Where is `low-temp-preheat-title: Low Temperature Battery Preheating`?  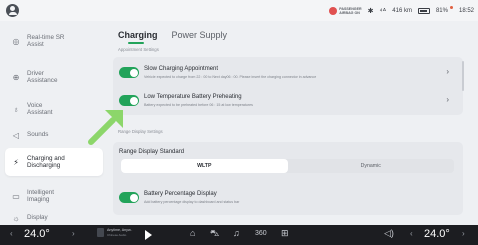
low-temp-preheat-title: Low Temperature Battery Preheating is located at coordinates (193, 97).